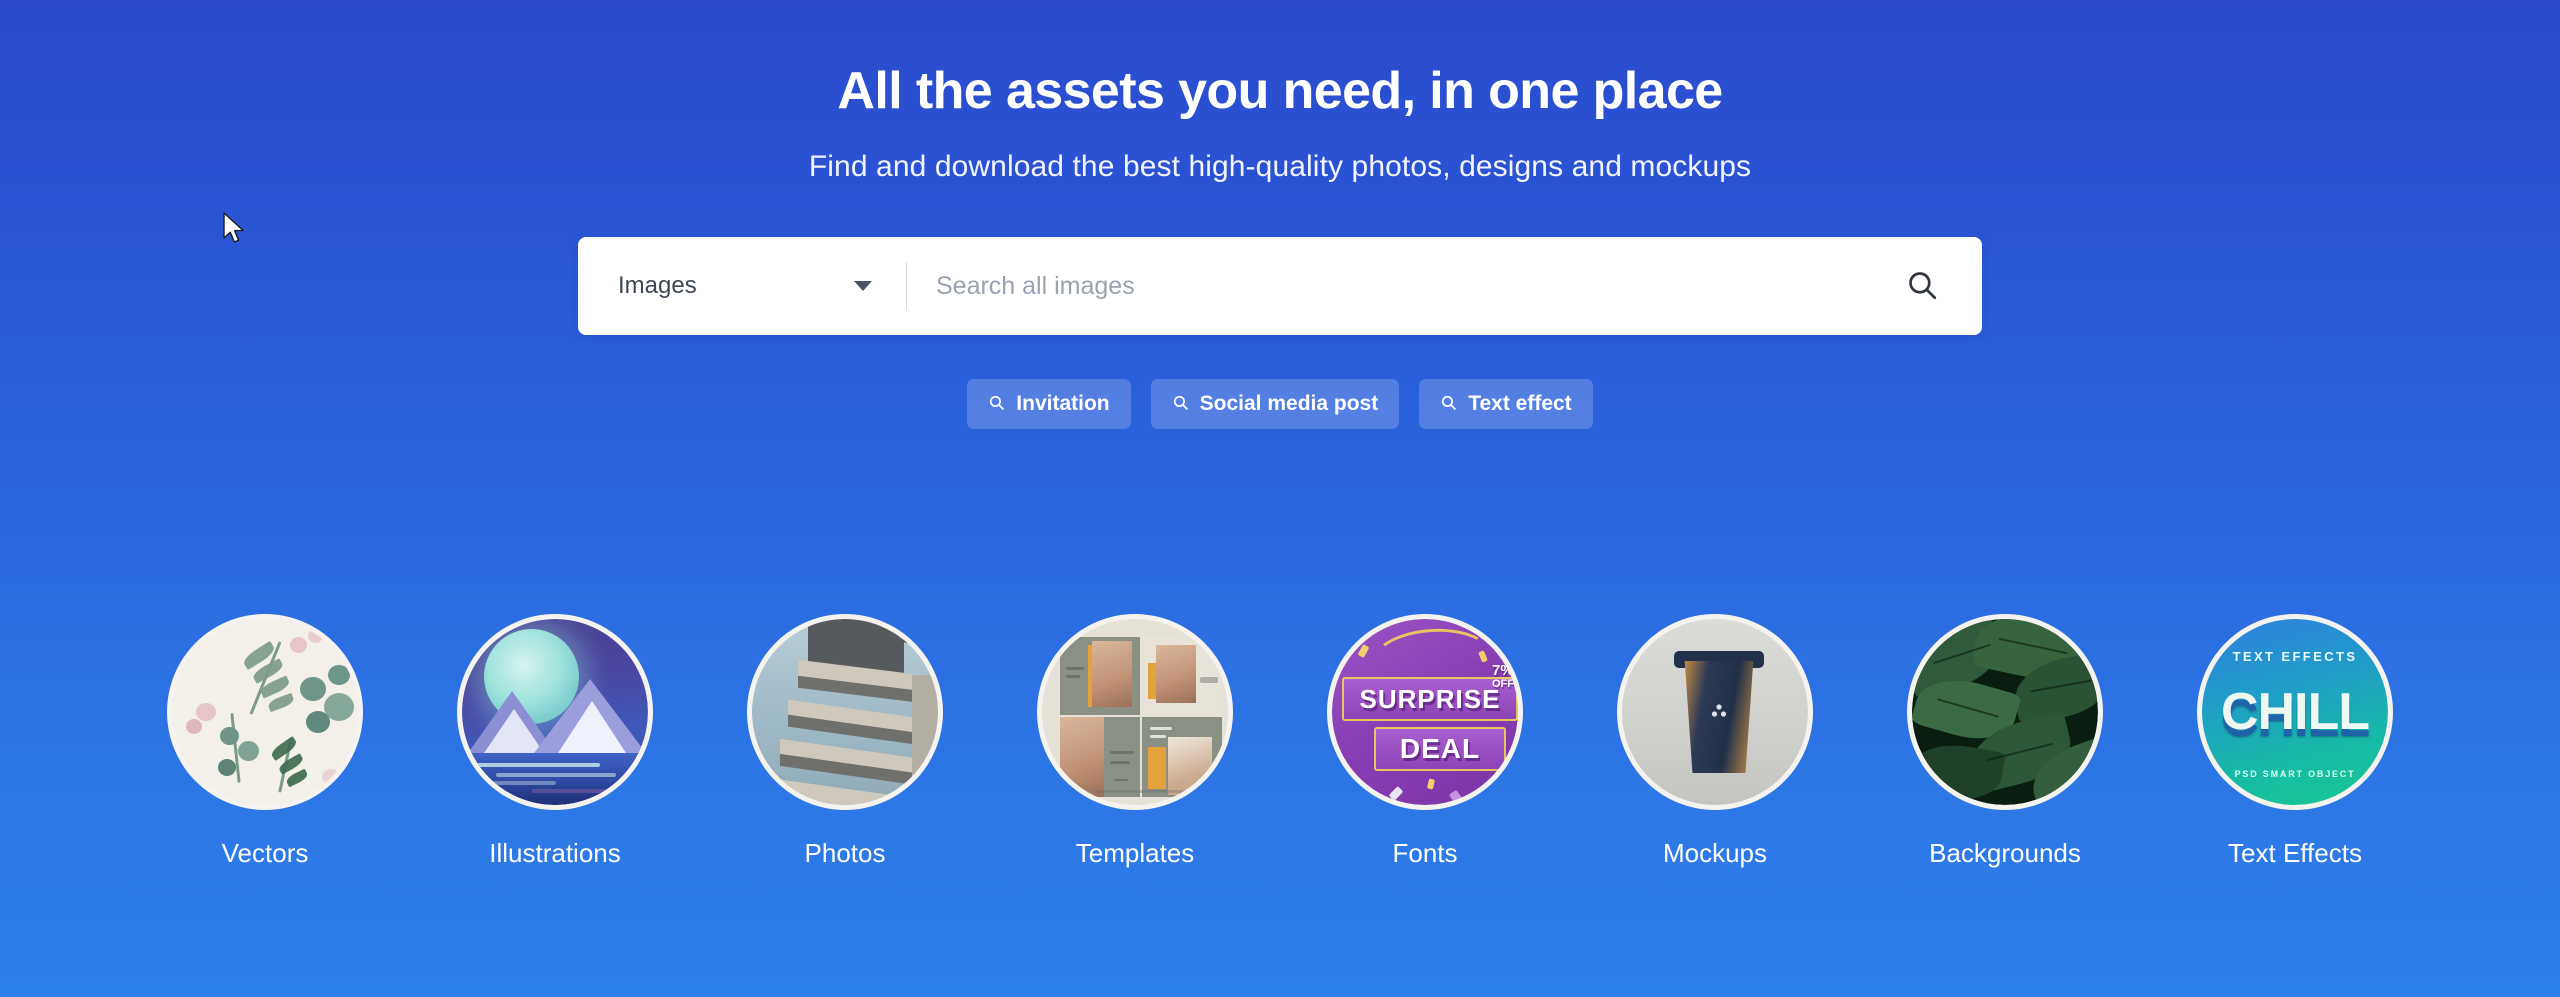 The height and width of the screenshot is (997, 2560). What do you see at coordinates (1503, 670) in the screenshot?
I see `discount-percent: 7%` at bounding box center [1503, 670].